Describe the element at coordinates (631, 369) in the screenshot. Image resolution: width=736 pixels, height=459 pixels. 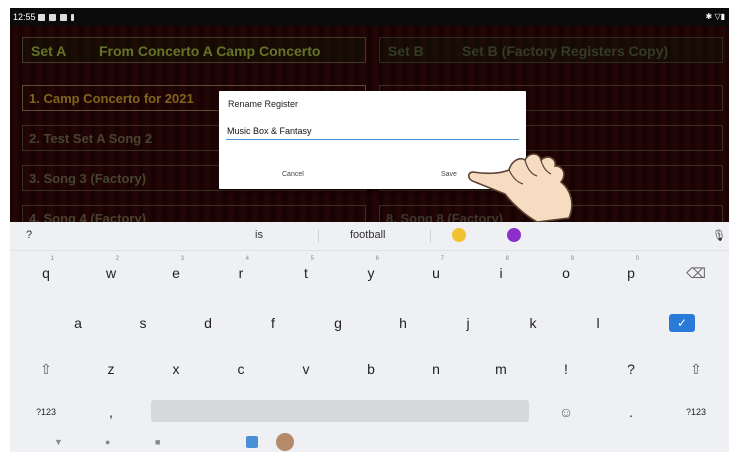
I see `key: ?` at that location.